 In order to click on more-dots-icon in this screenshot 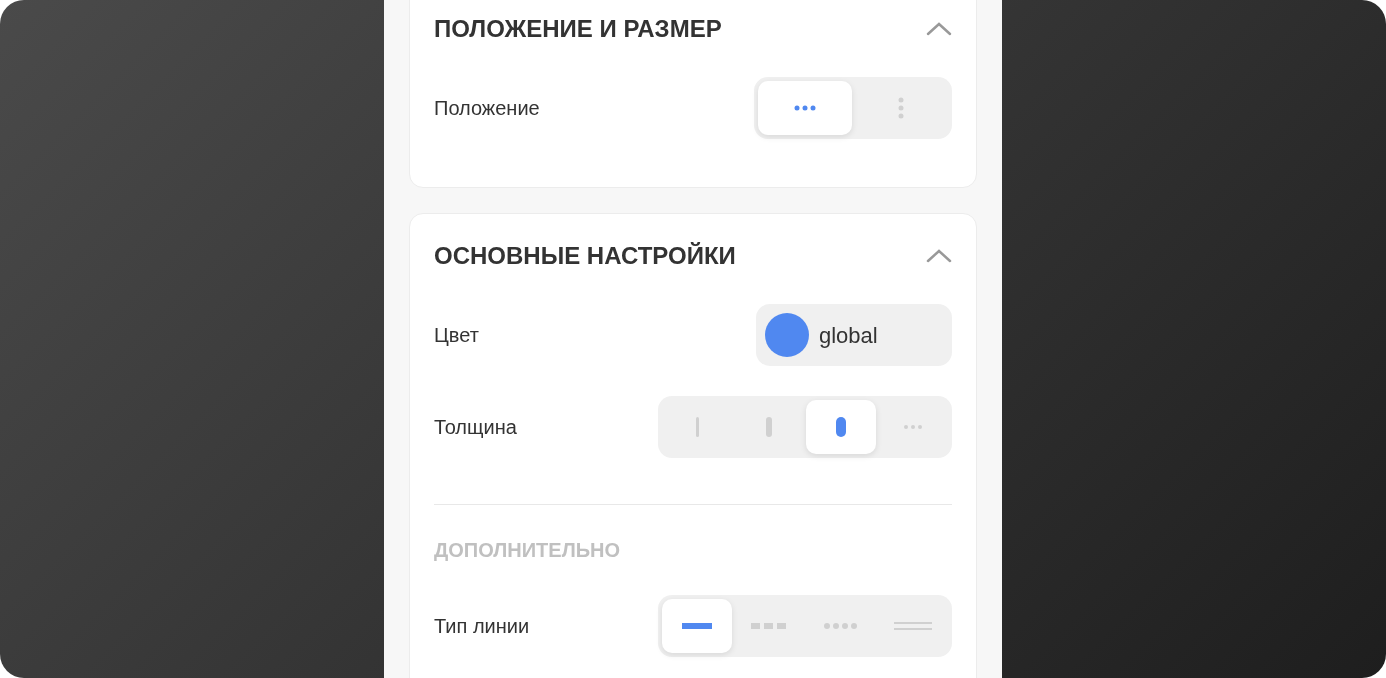, I will do `click(913, 427)`.